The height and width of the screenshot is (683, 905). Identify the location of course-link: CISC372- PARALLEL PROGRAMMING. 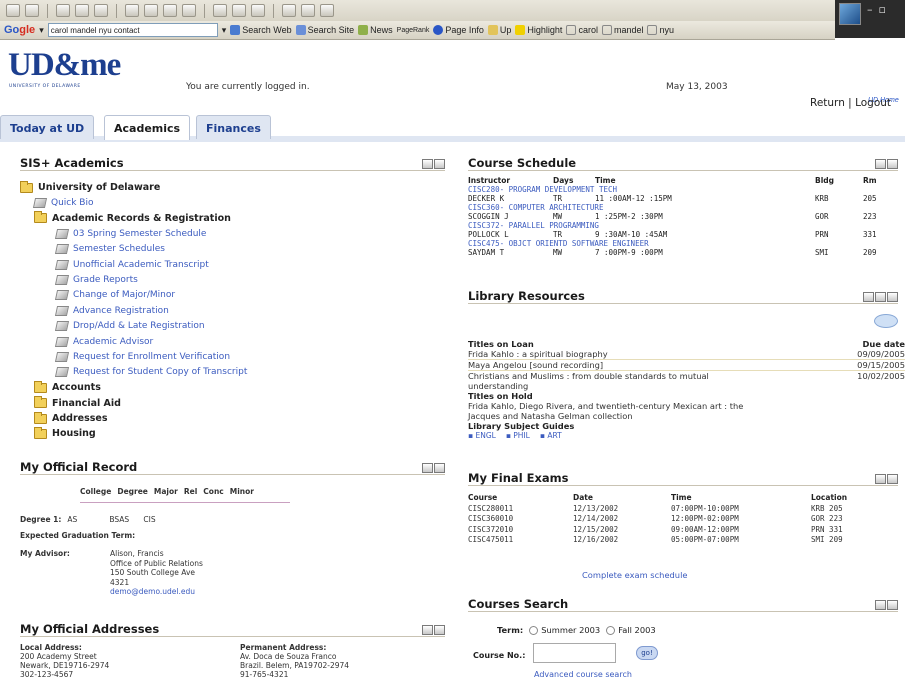
(683, 225).